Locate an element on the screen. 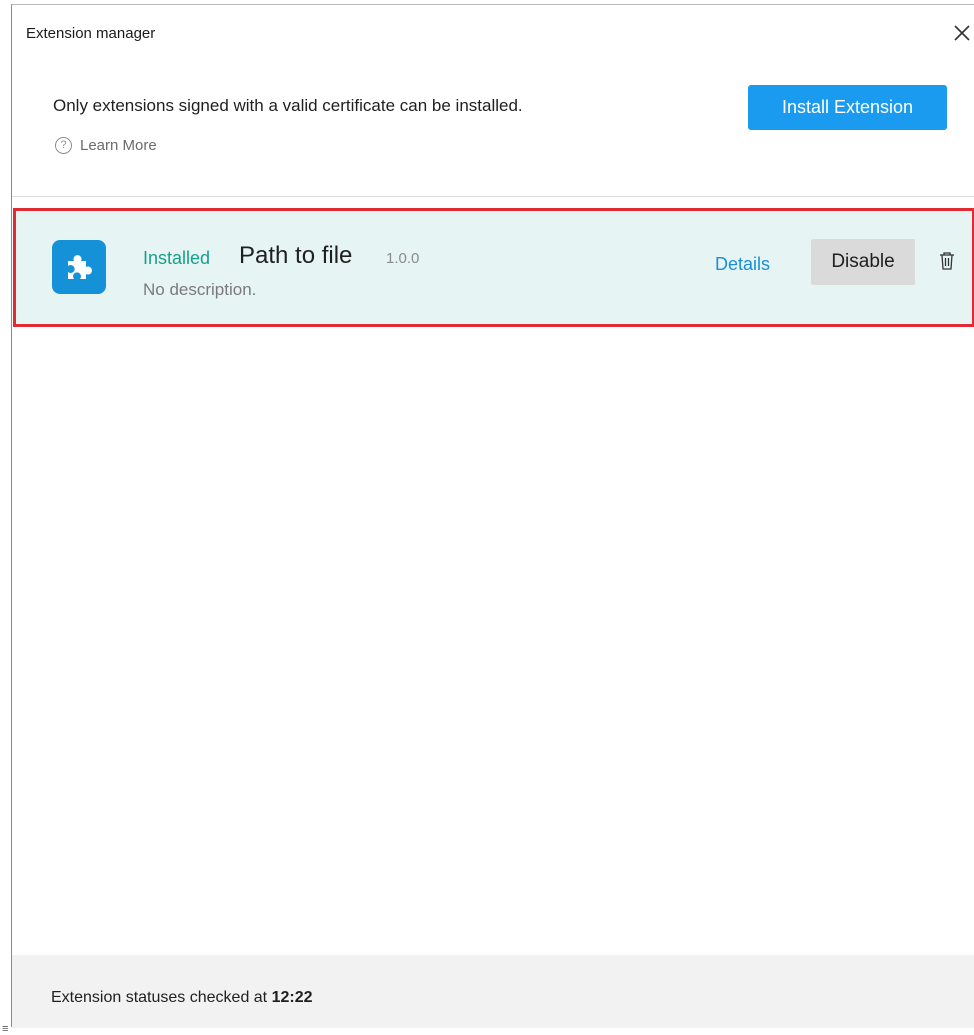  window-edge-glyph: ≡ is located at coordinates (5, 1029).